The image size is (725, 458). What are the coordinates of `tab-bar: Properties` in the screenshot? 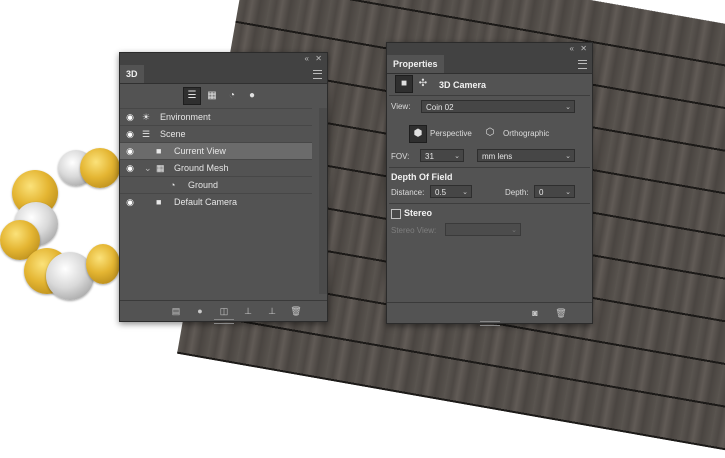 It's located at (489, 64).